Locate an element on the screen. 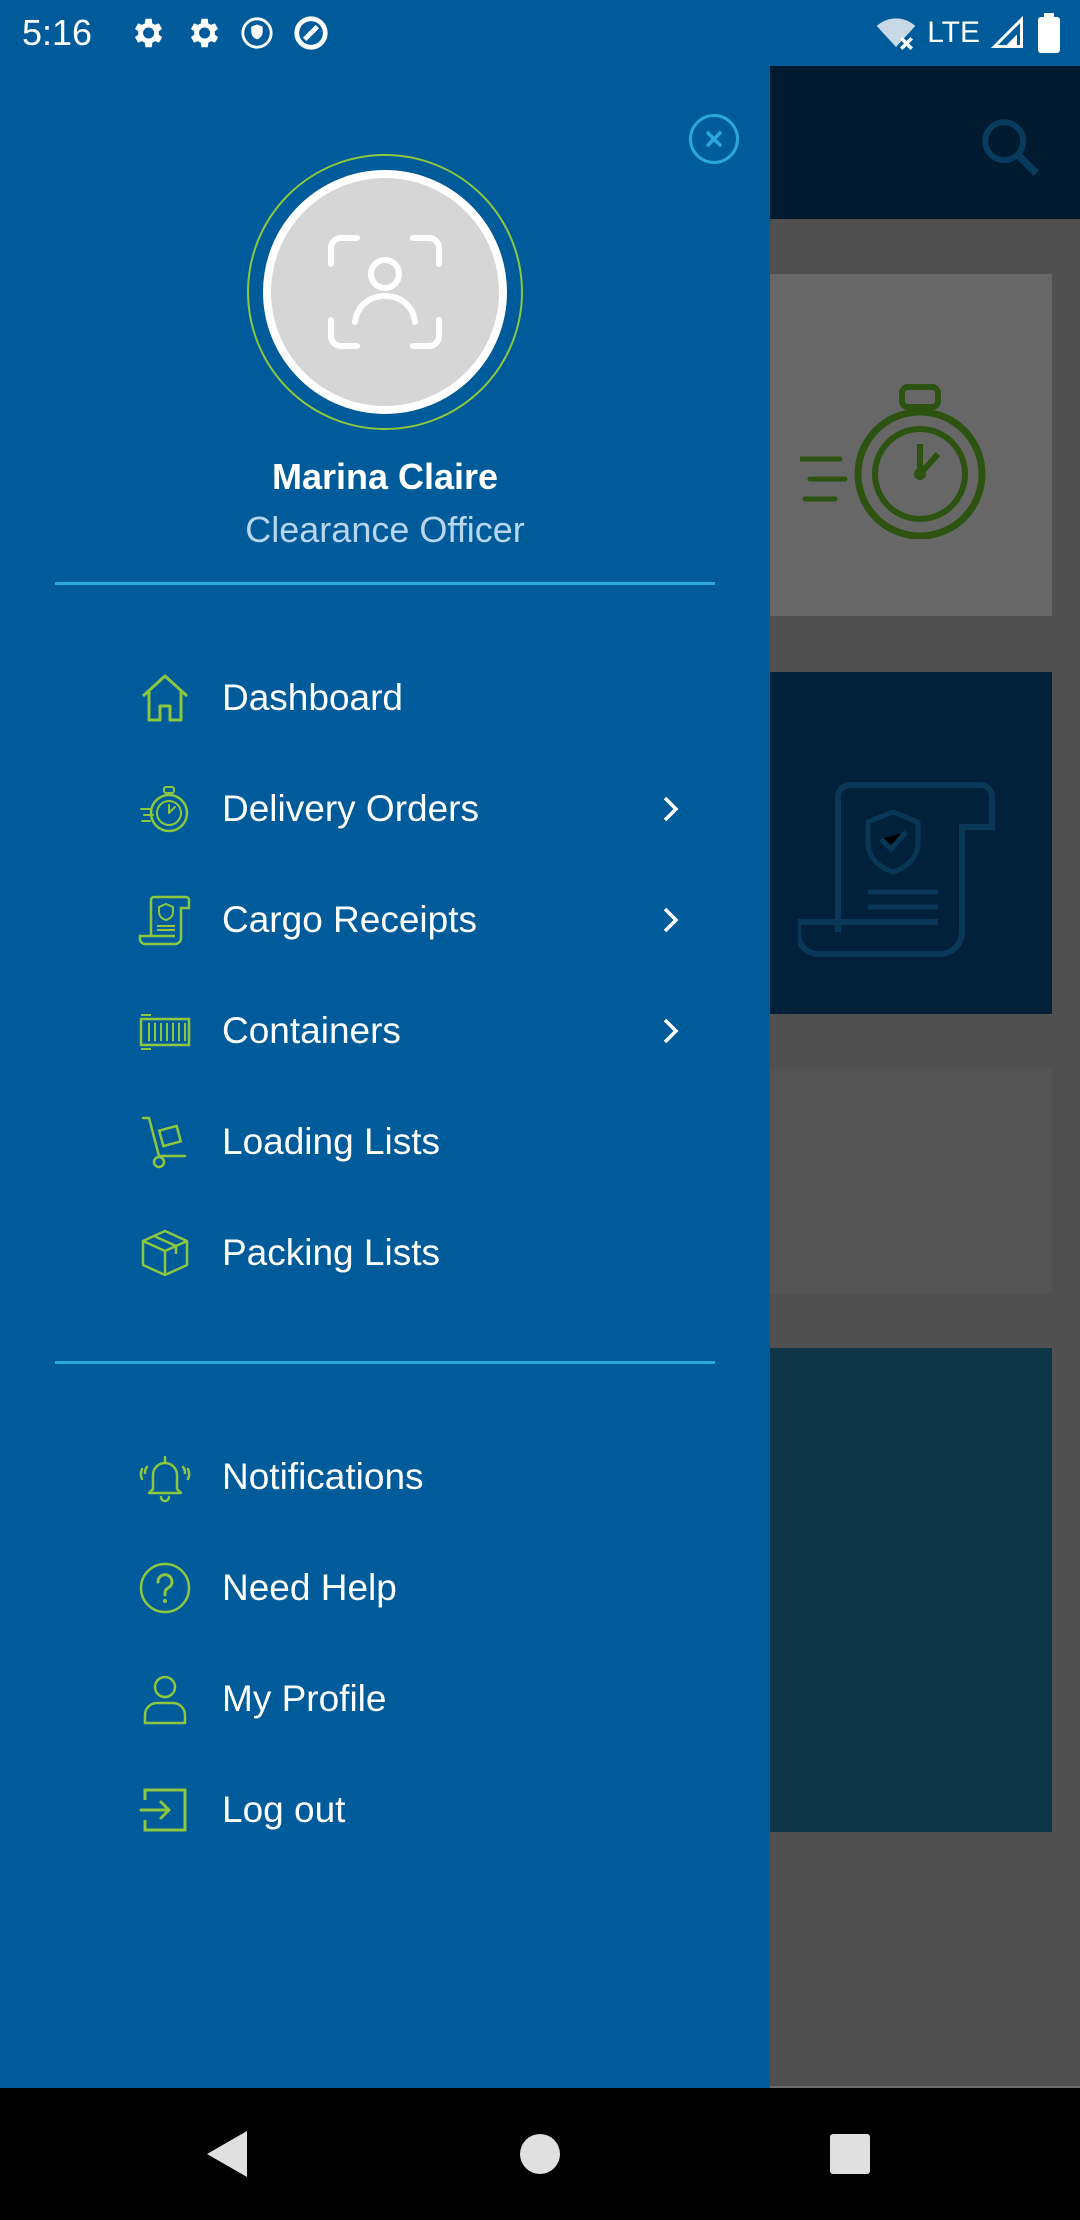  container-icon is located at coordinates (165, 1031).